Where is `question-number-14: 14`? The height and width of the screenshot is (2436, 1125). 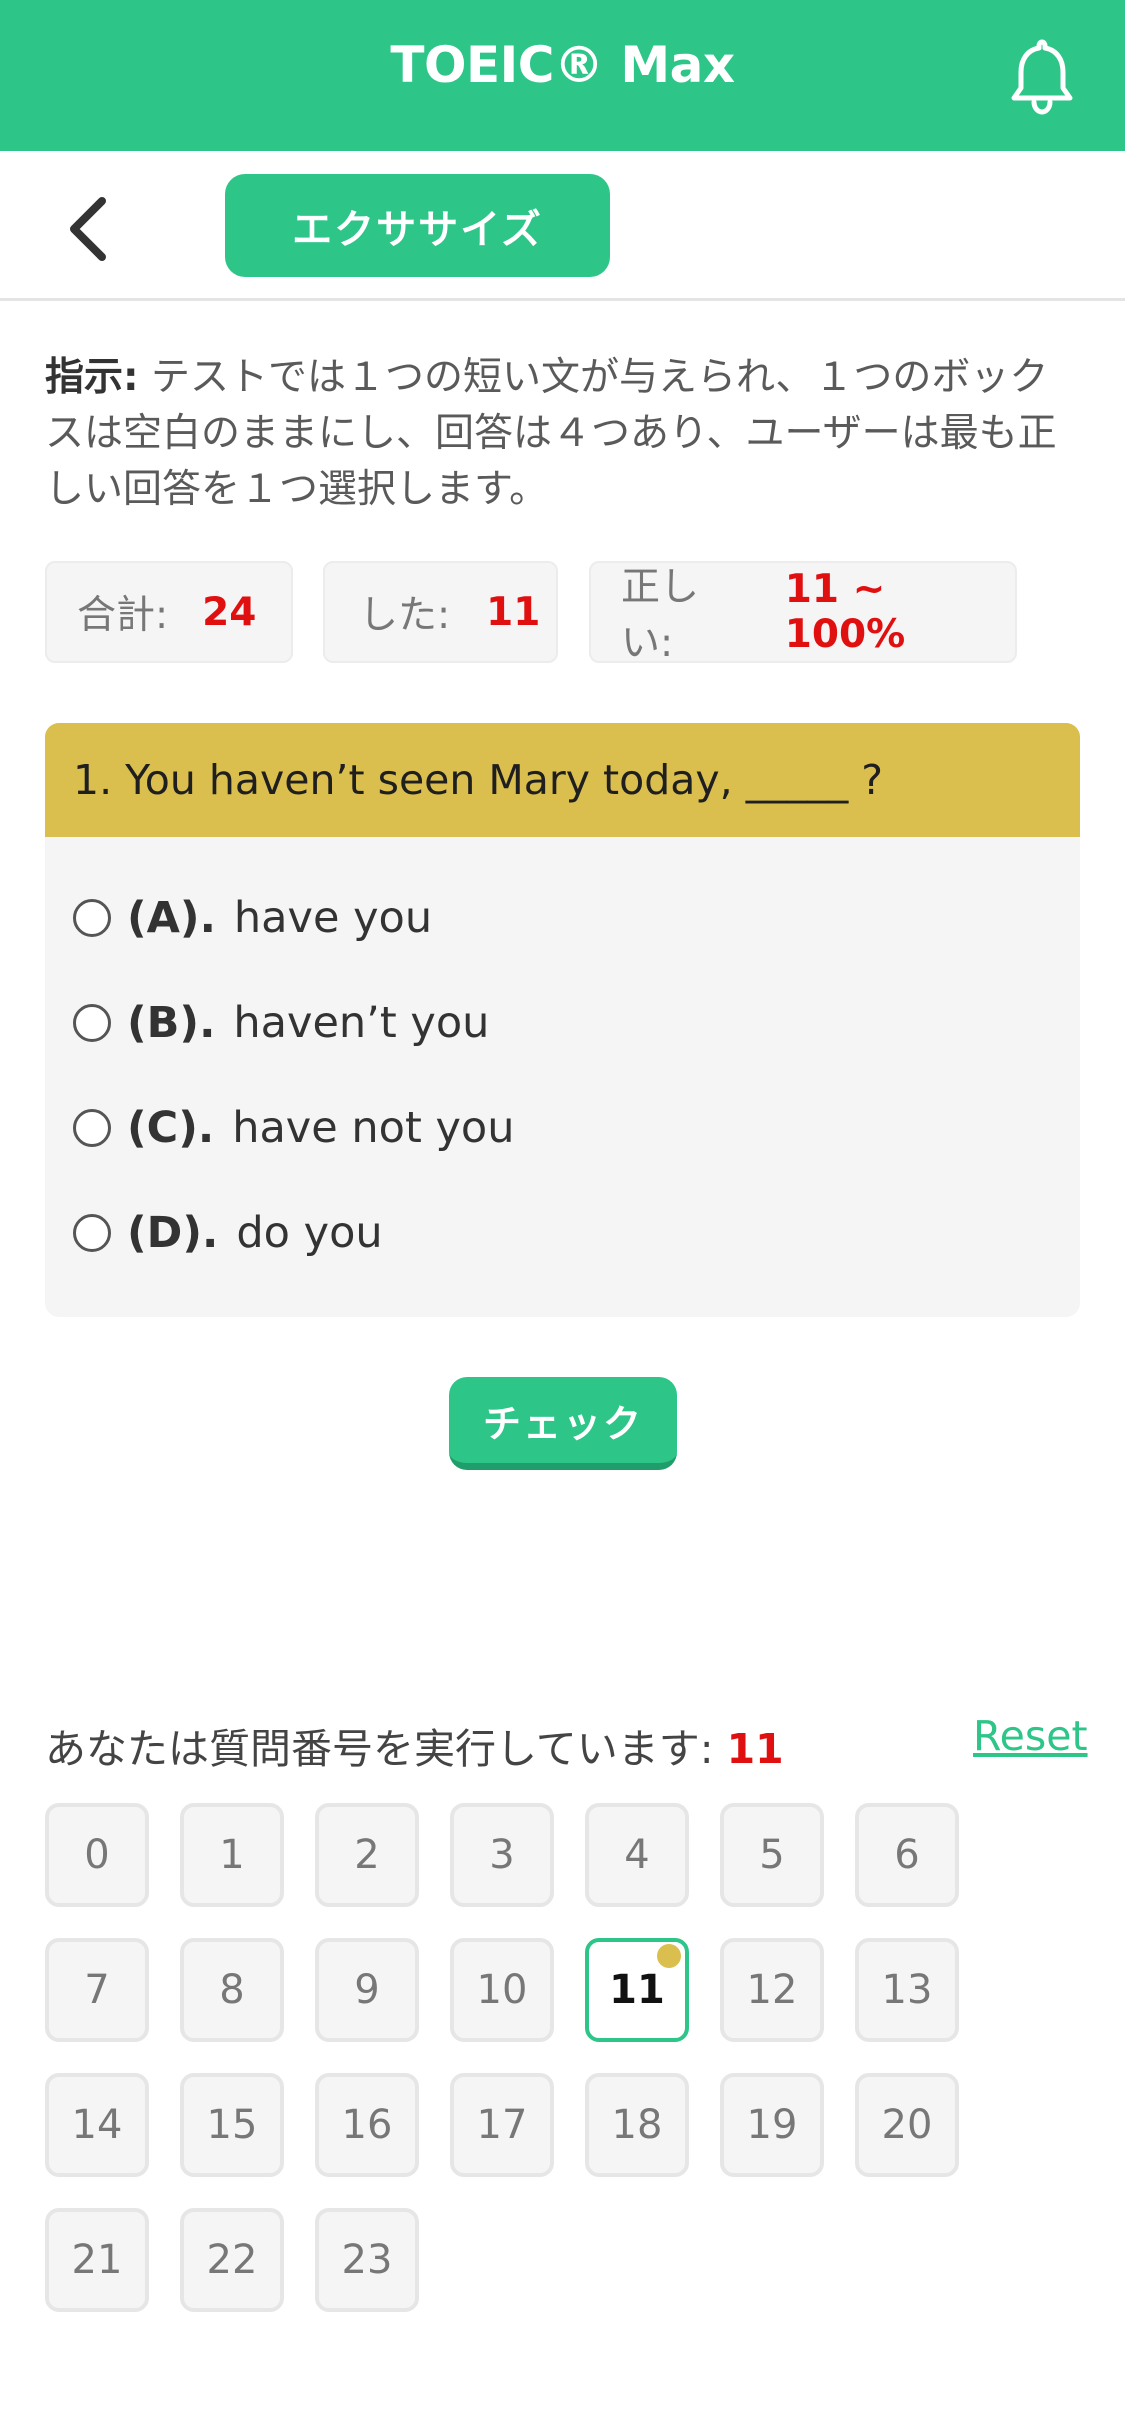
question-number-14: 14 is located at coordinates (97, 2125).